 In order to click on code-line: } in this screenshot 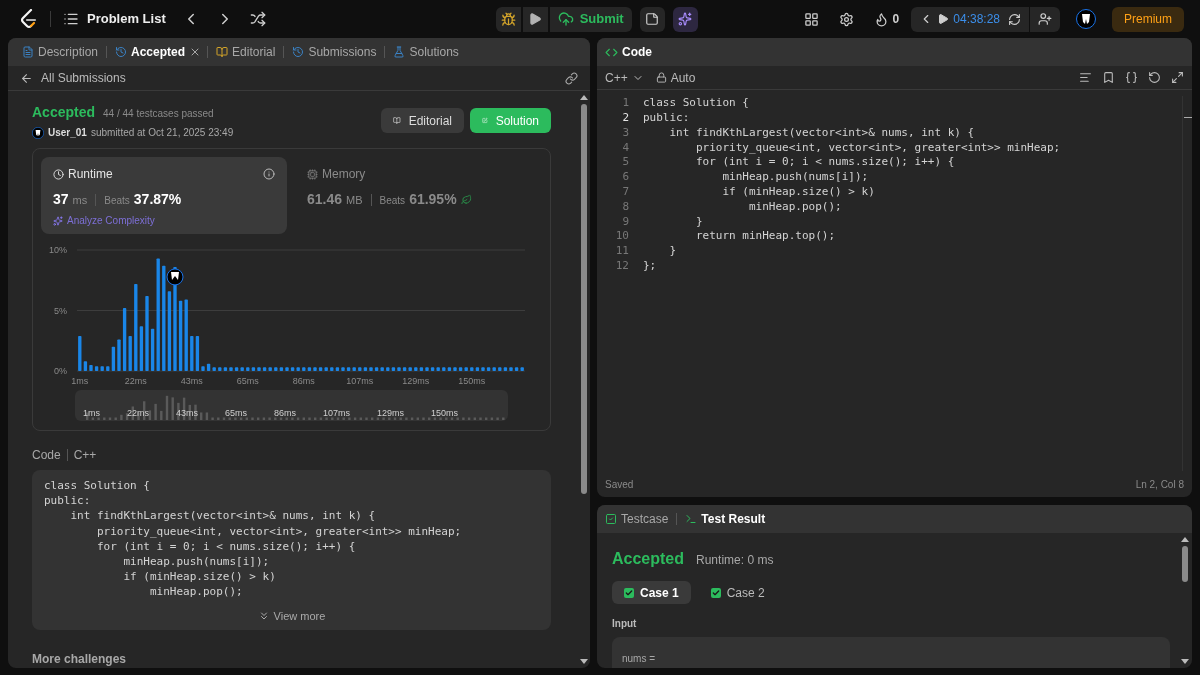, I will do `click(698, 221)`.